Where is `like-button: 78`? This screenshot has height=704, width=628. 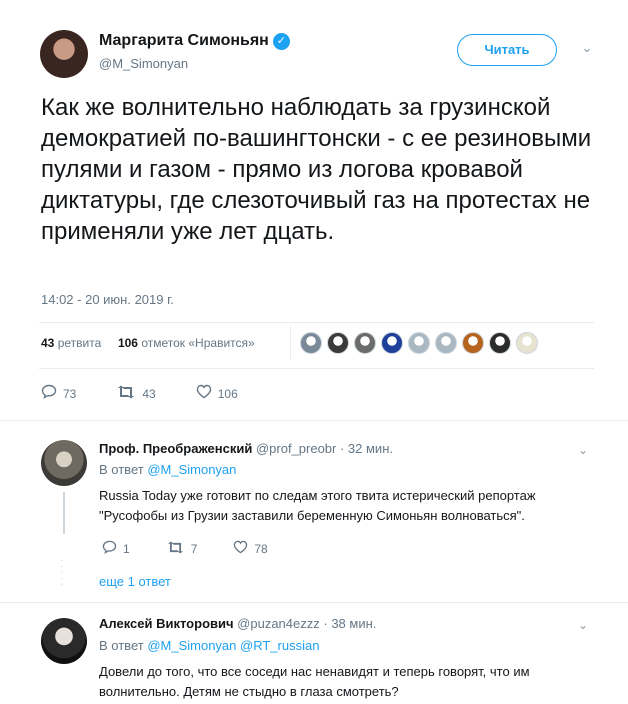
like-button: 78 is located at coordinates (250, 549).